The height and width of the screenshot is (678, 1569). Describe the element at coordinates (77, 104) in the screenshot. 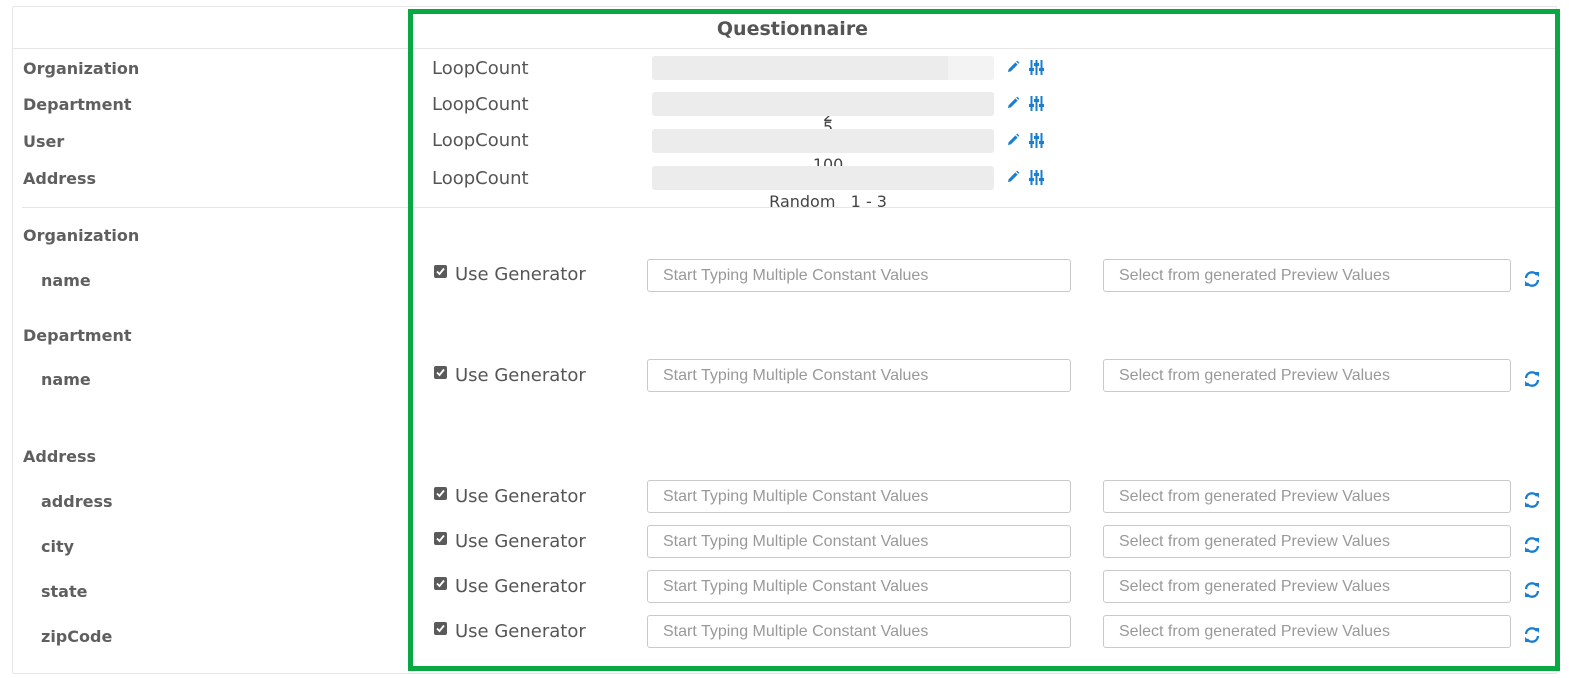

I see `loop-entity-label: Department` at that location.